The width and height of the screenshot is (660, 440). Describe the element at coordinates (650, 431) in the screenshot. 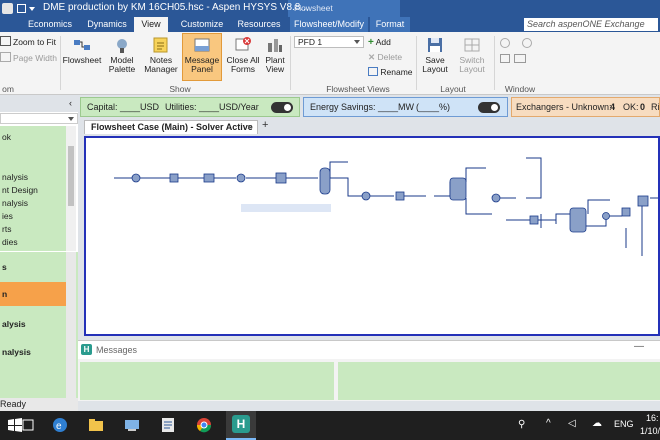

I see `clock-date: 1/10/` at that location.